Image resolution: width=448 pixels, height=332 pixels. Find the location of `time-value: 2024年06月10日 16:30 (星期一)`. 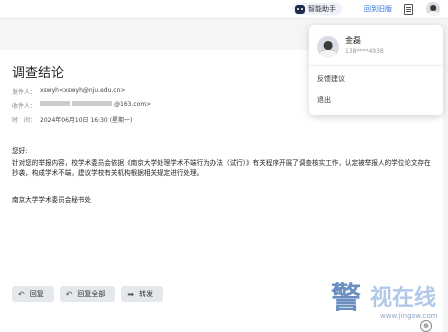

time-value: 2024年06月10日 16:30 (星期一) is located at coordinates (86, 120).